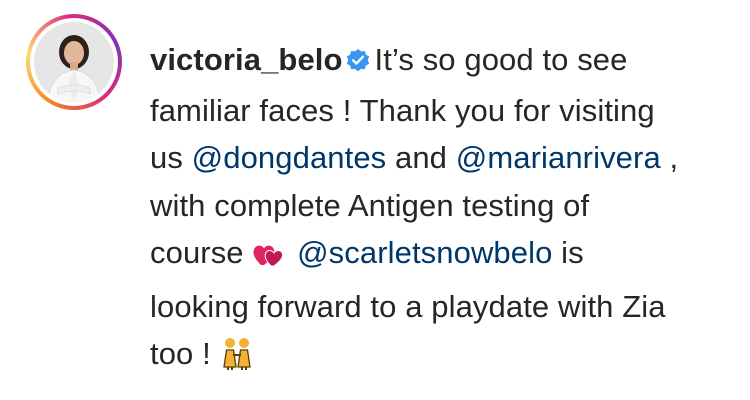 The image size is (750, 400). Describe the element at coordinates (408, 306) in the screenshot. I see `comment-line-6: looking forward to a playdate with Zia` at that location.